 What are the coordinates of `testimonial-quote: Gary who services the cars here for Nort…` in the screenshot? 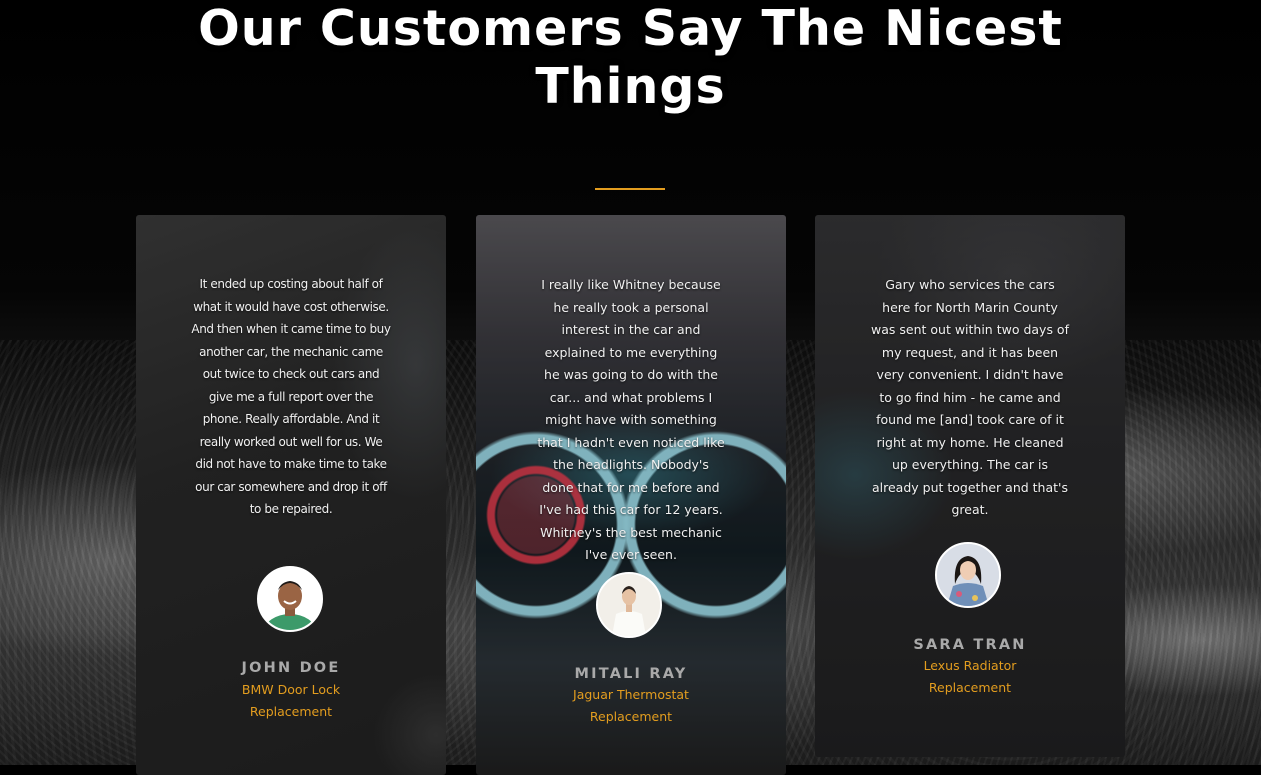 It's located at (970, 397).